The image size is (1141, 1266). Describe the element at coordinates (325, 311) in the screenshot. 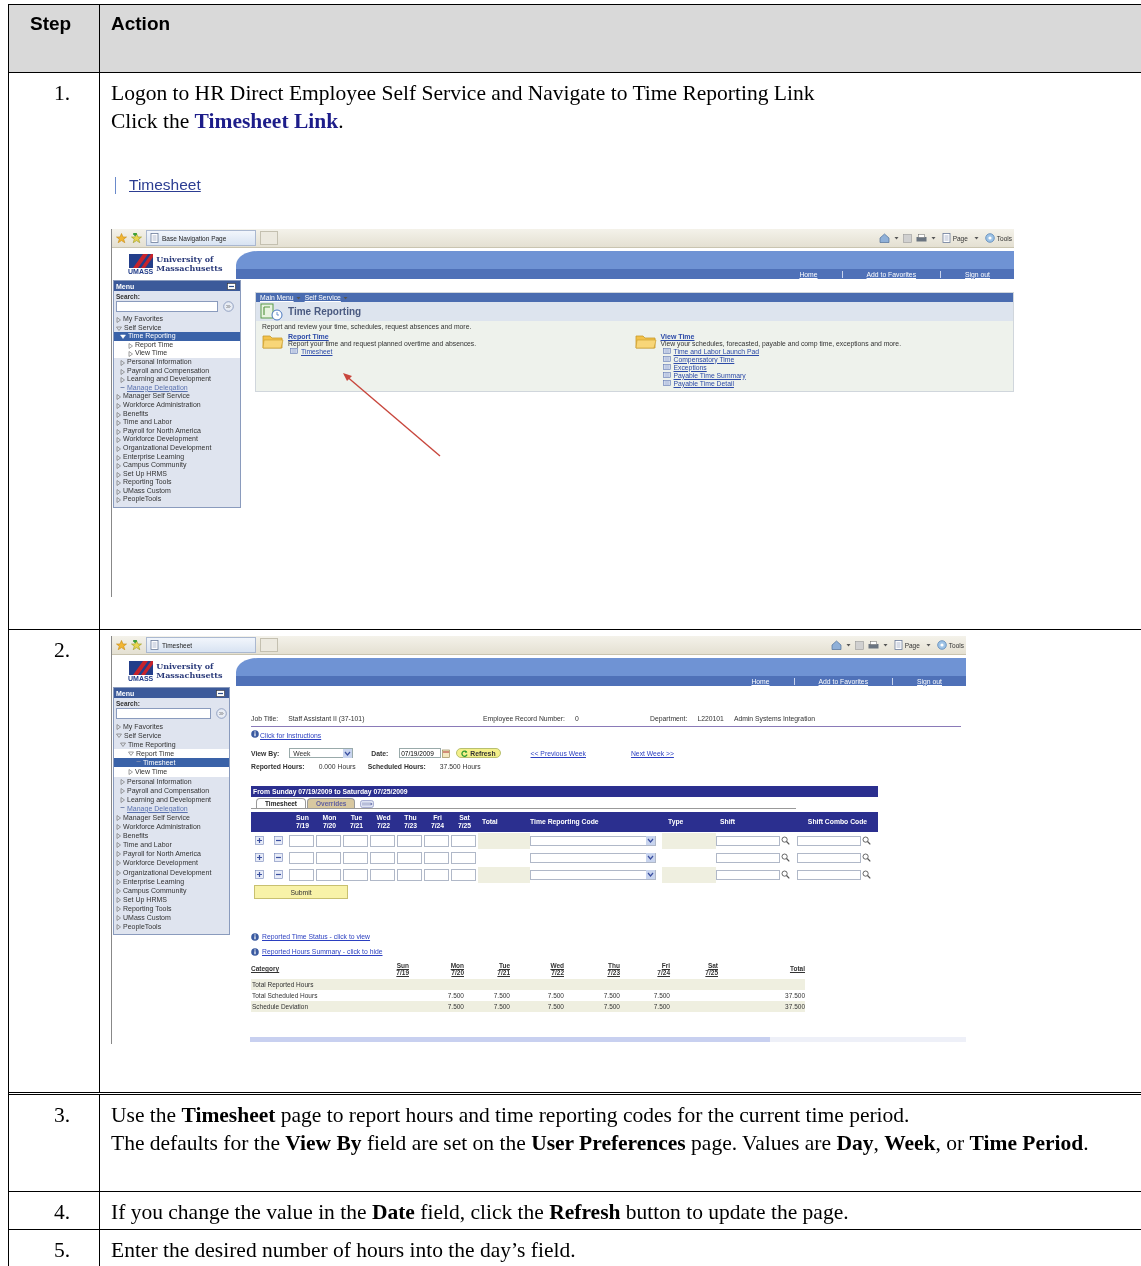

I see `page-title: Time Reporting` at that location.